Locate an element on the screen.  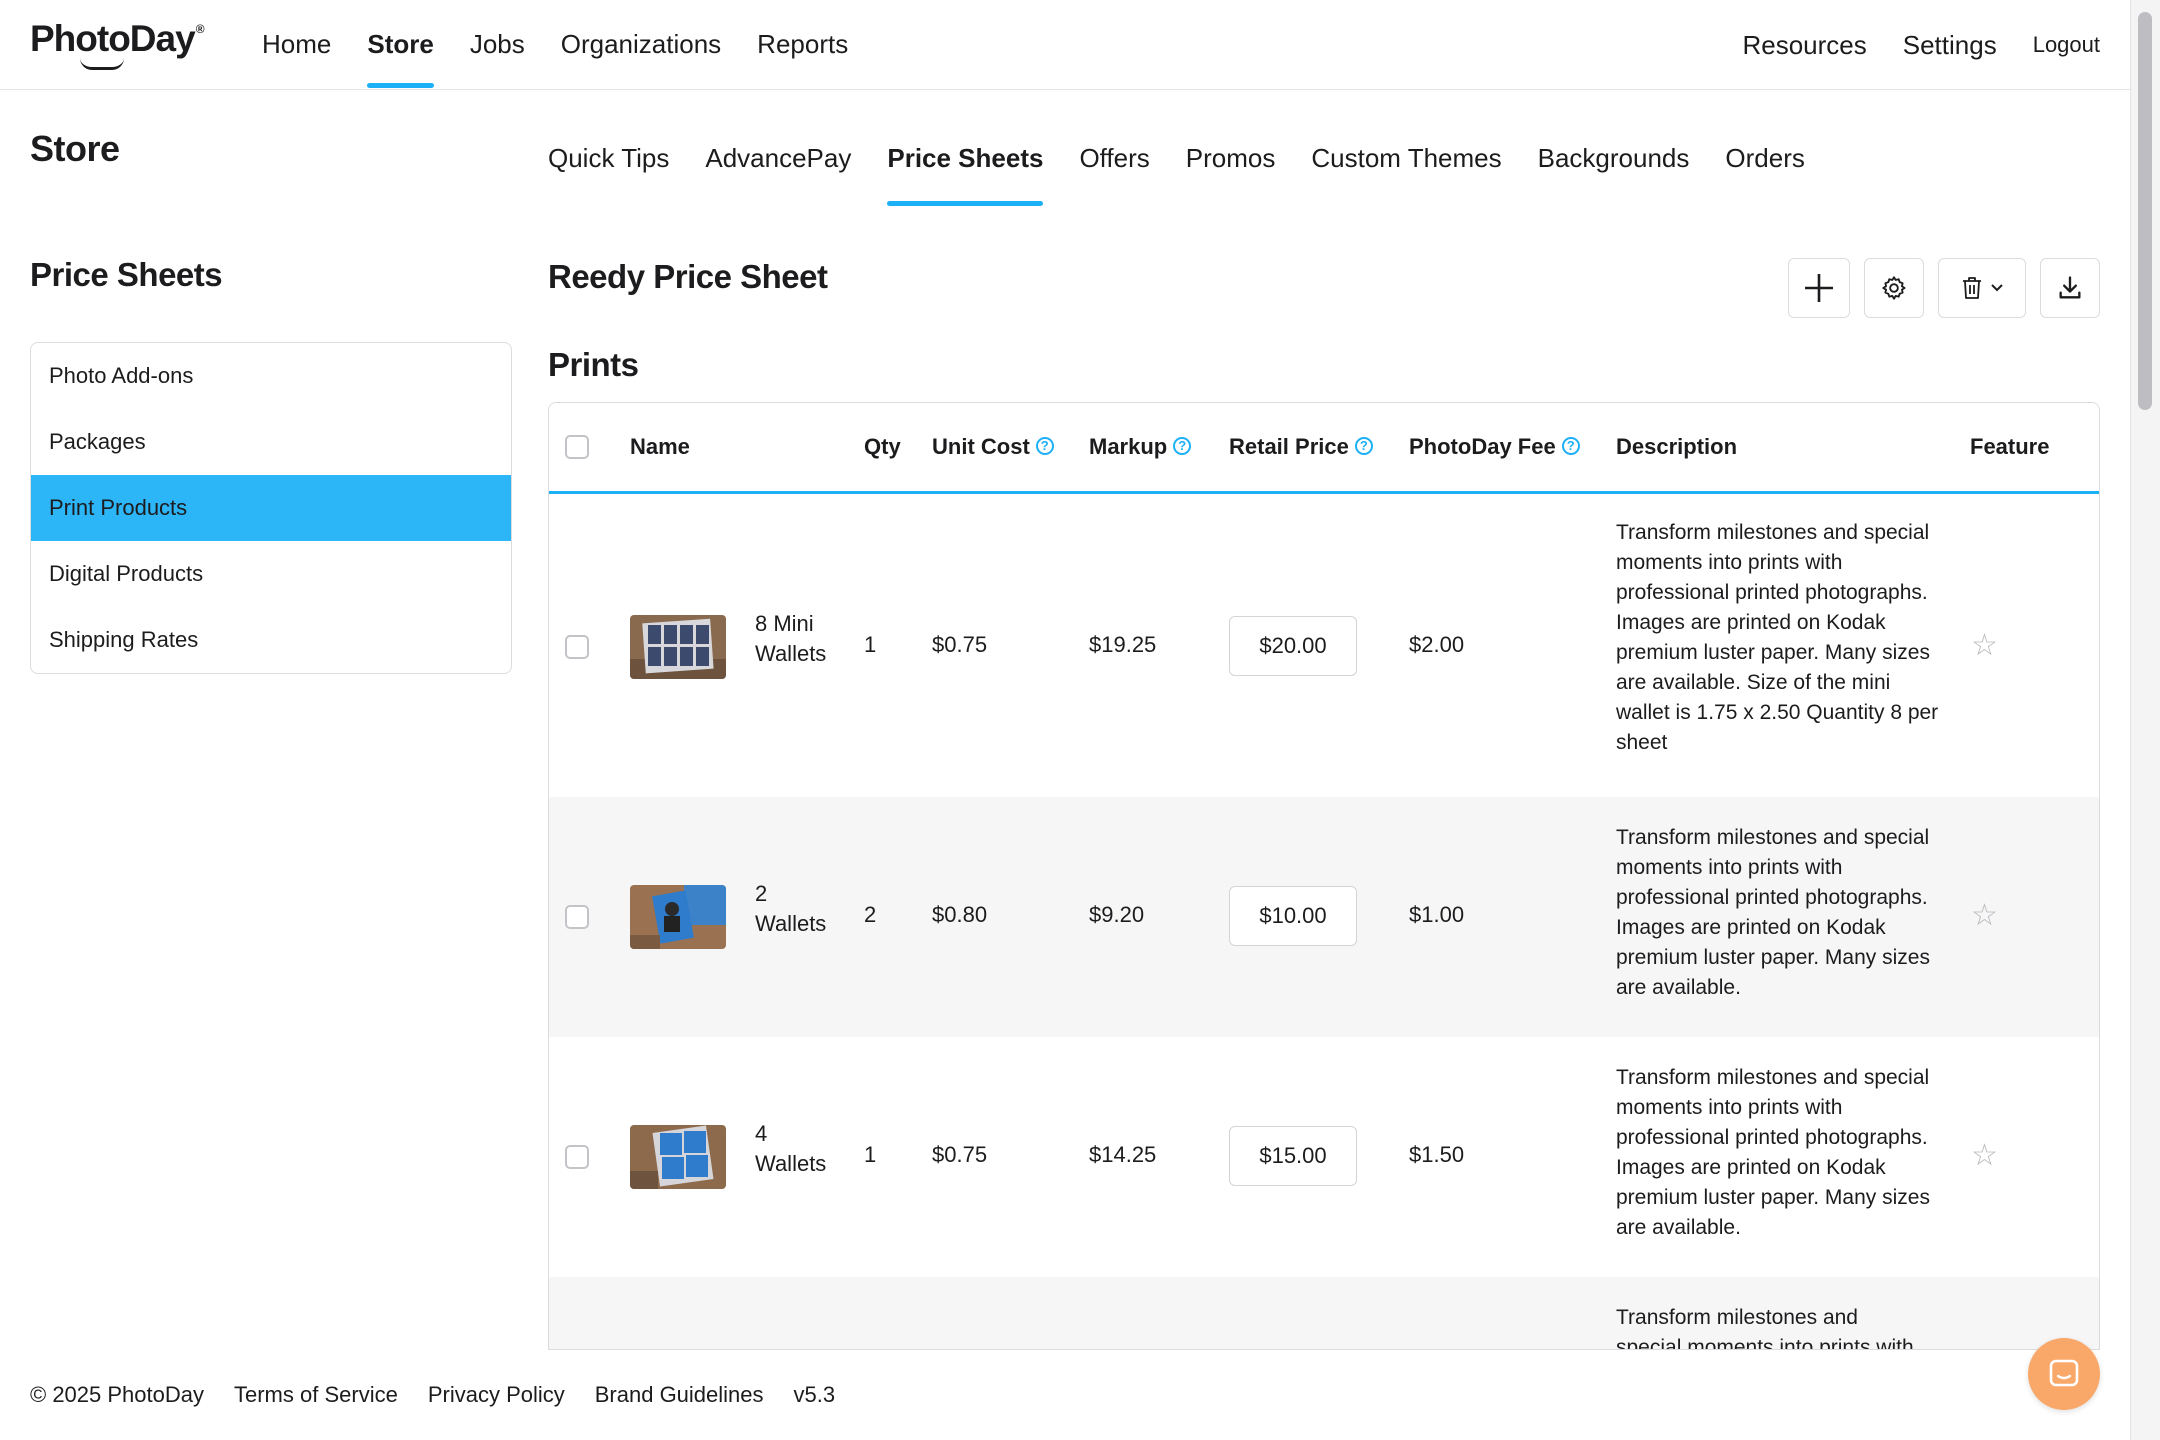
logout-link: Logout is located at coordinates (2066, 45).